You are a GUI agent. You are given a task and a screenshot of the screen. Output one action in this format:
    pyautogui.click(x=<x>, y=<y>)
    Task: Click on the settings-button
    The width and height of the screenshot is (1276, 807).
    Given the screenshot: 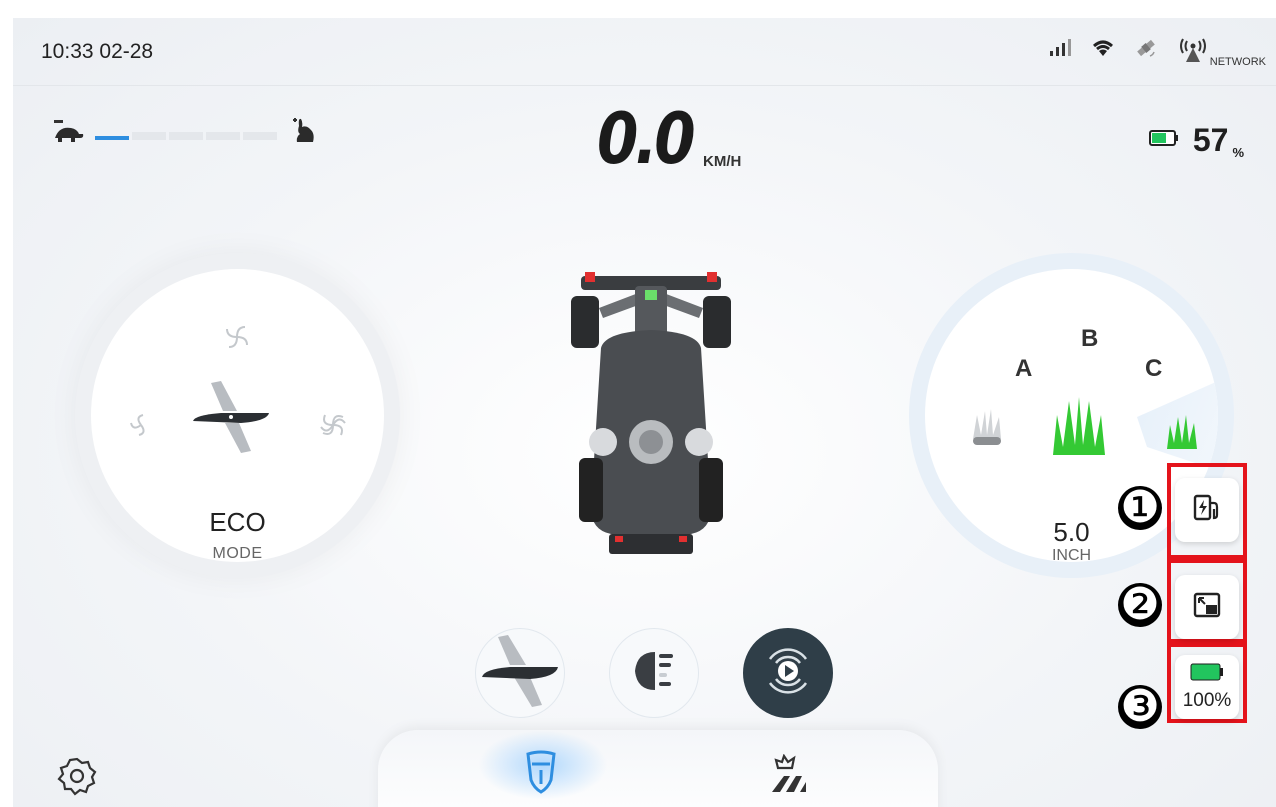 What is the action you would take?
    pyautogui.click(x=77, y=778)
    